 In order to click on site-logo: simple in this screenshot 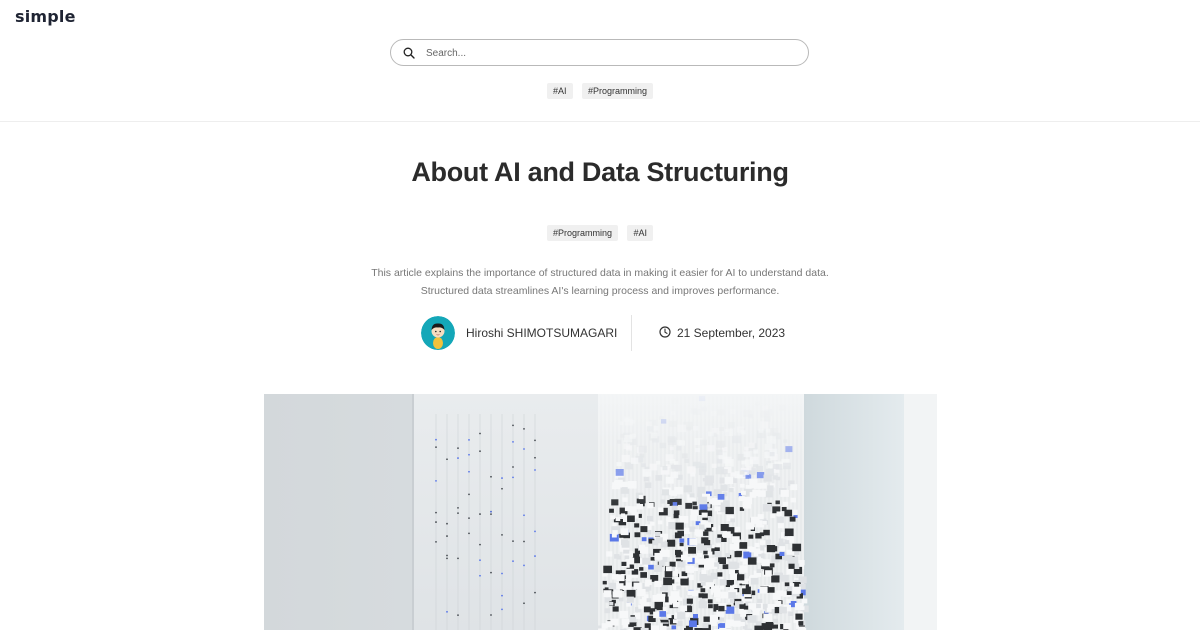, I will do `click(45, 16)`.